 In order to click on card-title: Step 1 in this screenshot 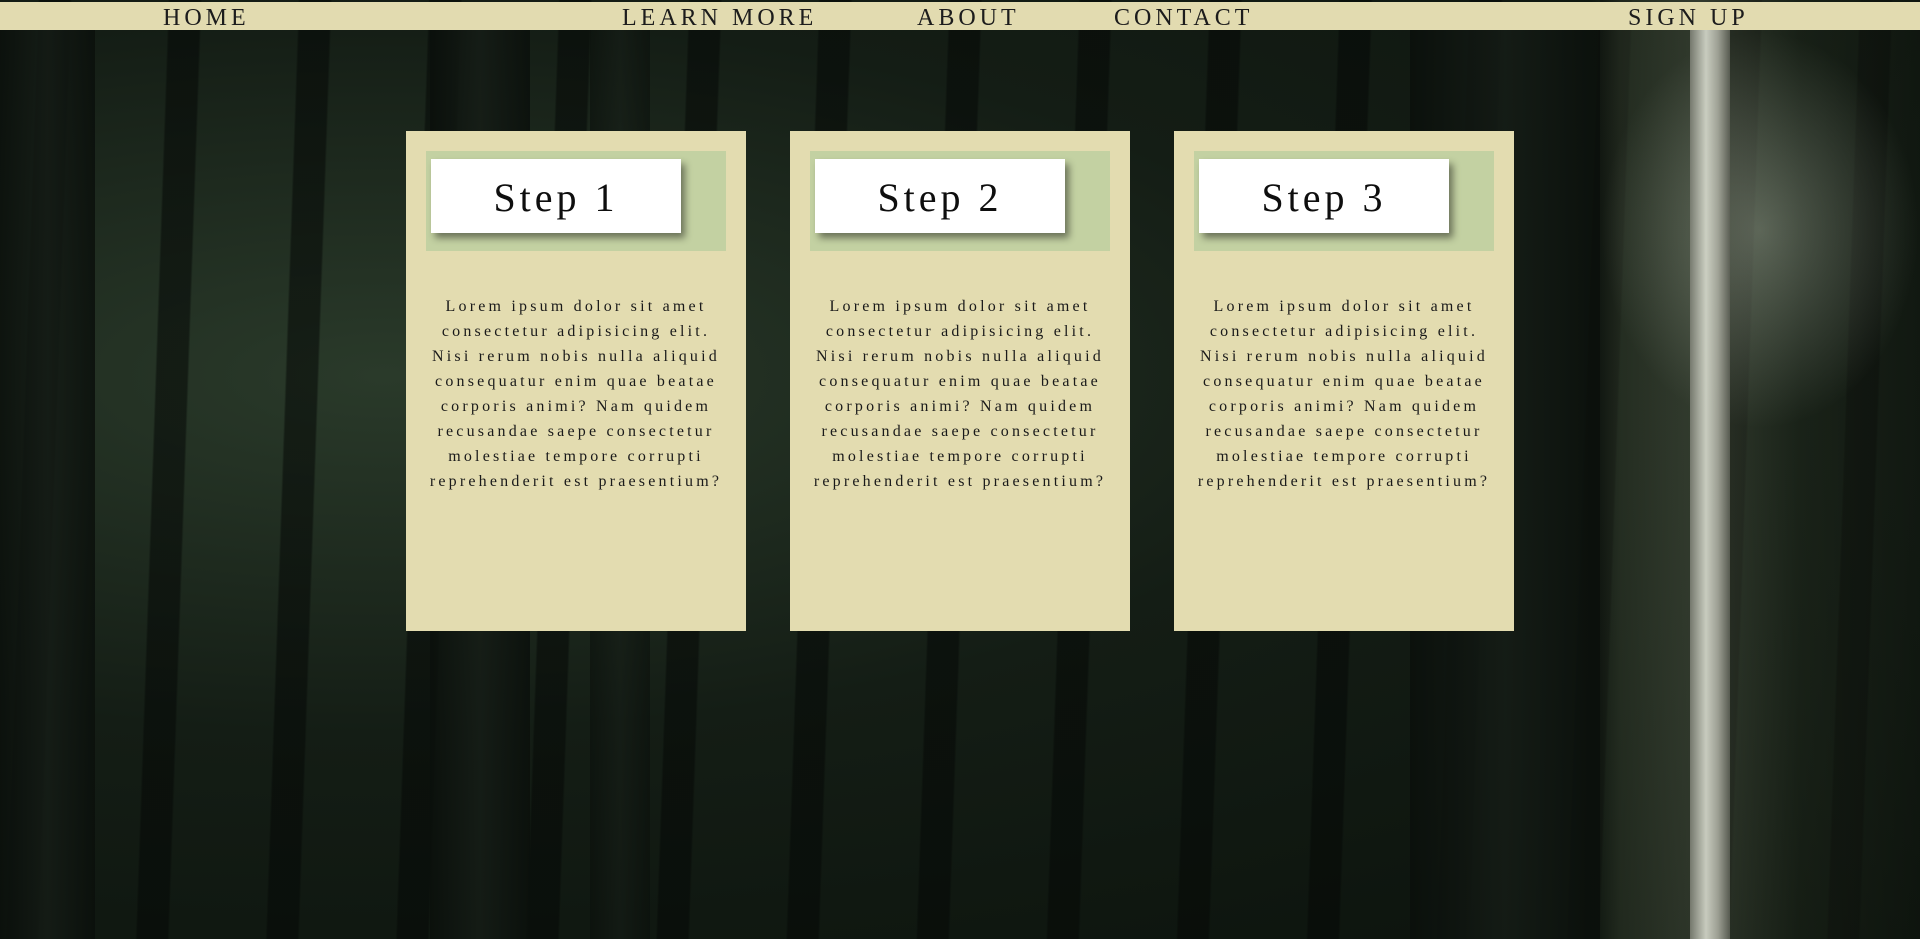, I will do `click(556, 196)`.